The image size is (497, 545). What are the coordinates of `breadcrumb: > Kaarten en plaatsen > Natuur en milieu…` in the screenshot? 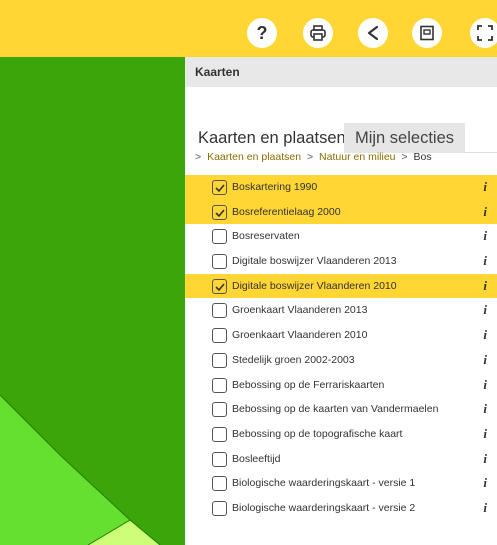 It's located at (313, 157).